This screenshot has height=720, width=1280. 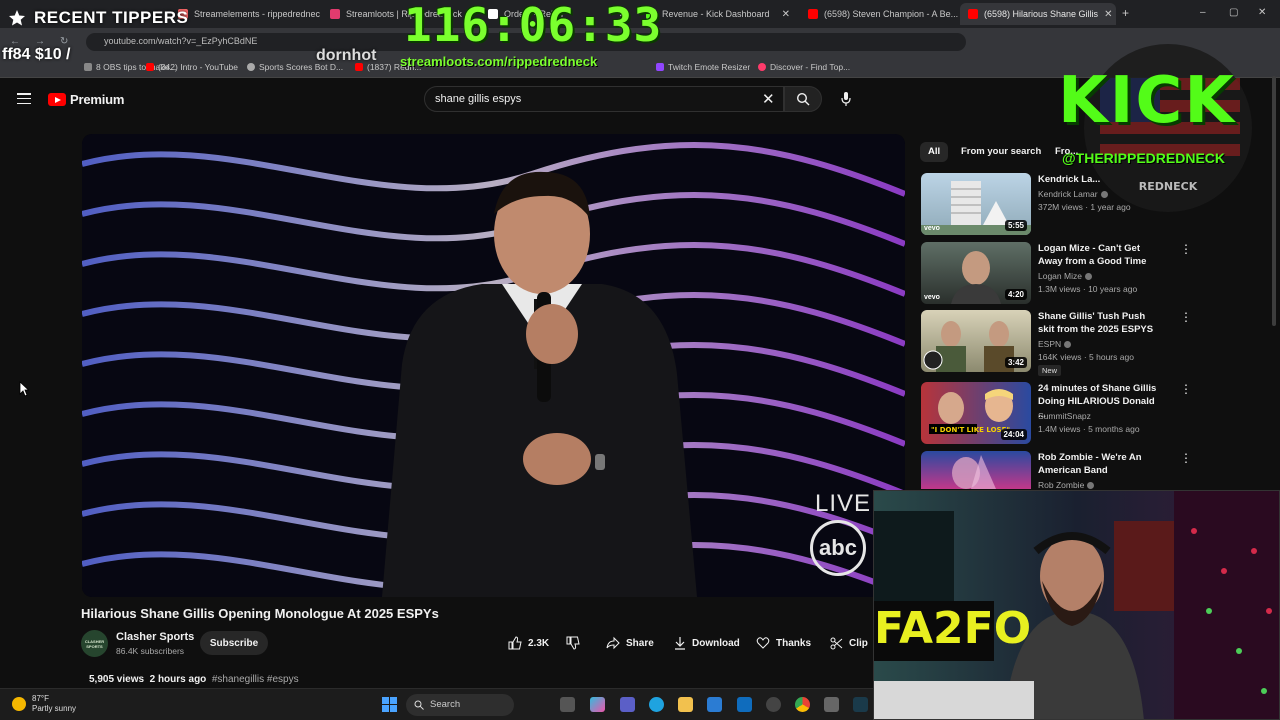 I want to click on search-input: shane gillis espys, so click(x=604, y=99).